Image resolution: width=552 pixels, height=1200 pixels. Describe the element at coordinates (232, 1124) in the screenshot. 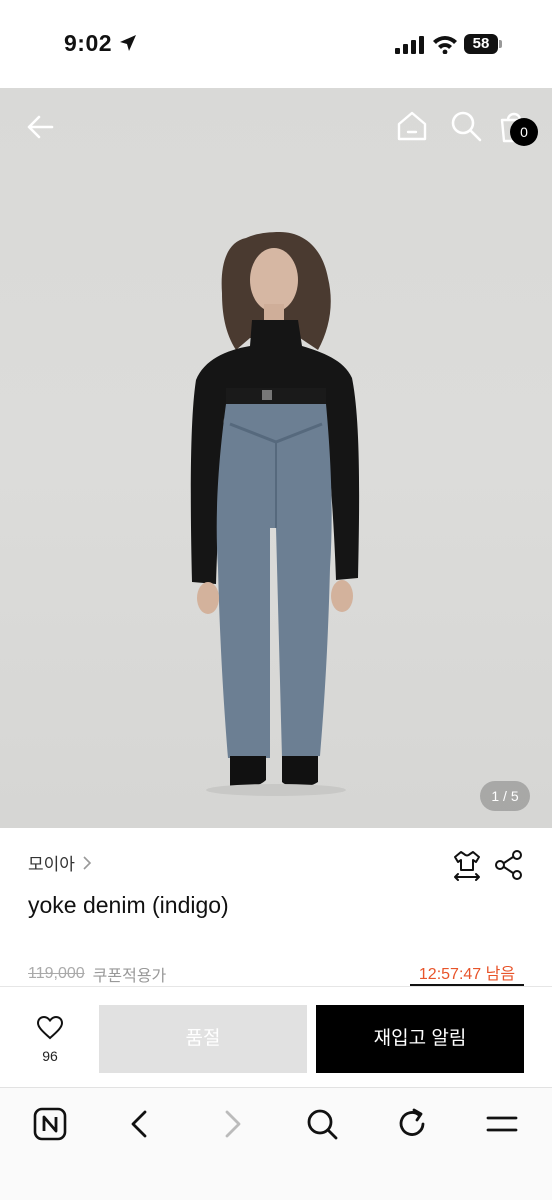

I see `forward-chevron-icon` at that location.